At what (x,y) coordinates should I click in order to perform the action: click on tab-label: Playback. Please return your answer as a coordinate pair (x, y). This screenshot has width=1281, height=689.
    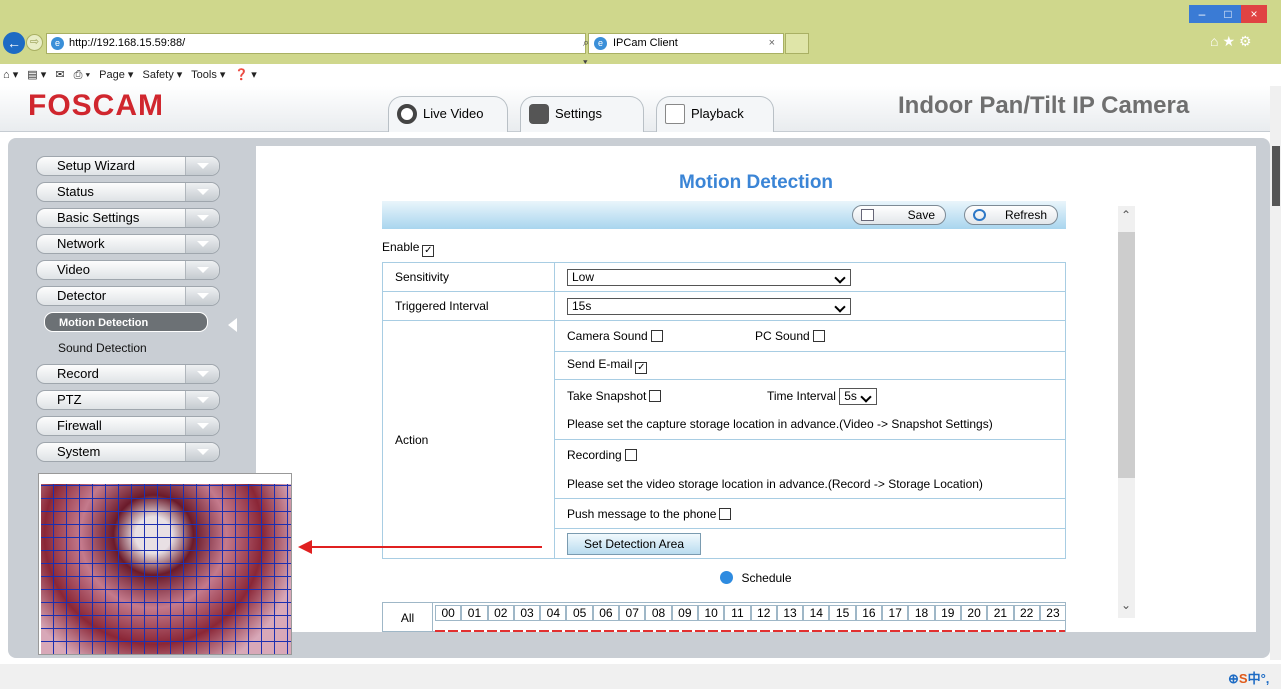
    Looking at the image, I should click on (717, 113).